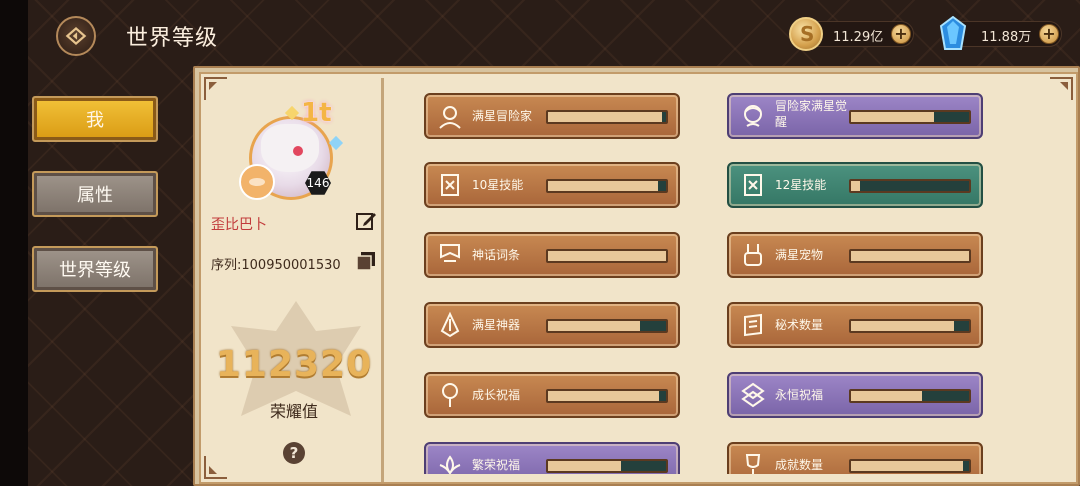 The height and width of the screenshot is (486, 1080). I want to click on lotus-icon, so click(450, 464).